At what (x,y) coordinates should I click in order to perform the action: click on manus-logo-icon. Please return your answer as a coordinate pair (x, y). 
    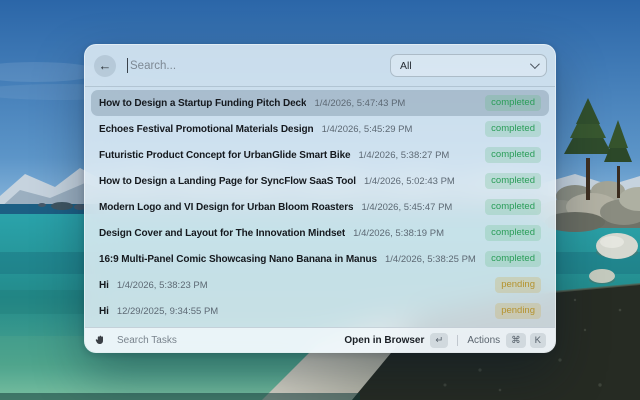
    Looking at the image, I should click on (101, 341).